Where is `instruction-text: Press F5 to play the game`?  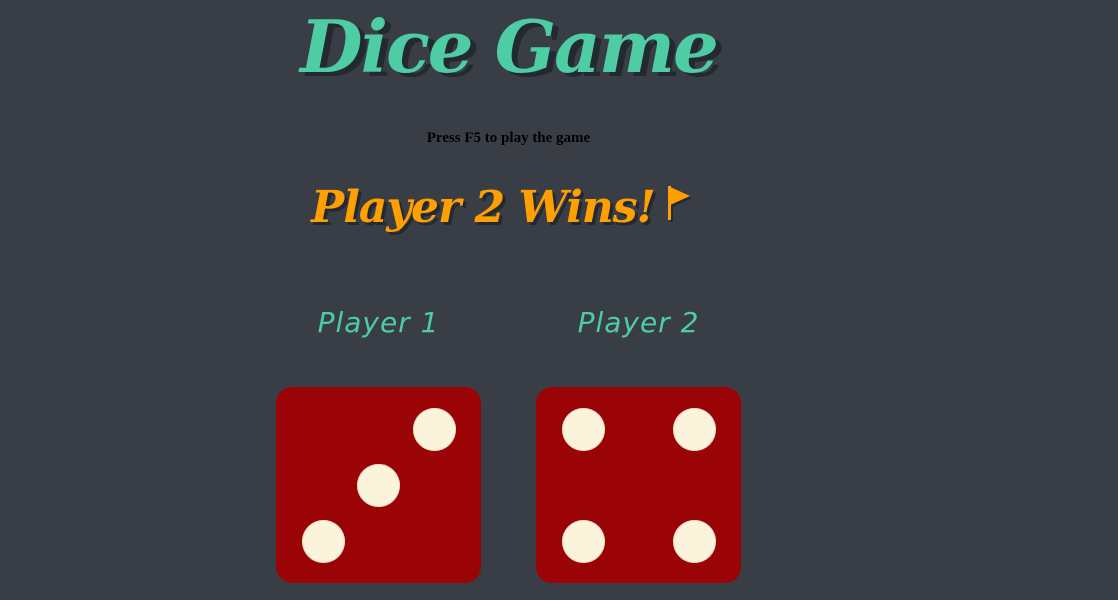
instruction-text: Press F5 to play the game is located at coordinates (508, 138).